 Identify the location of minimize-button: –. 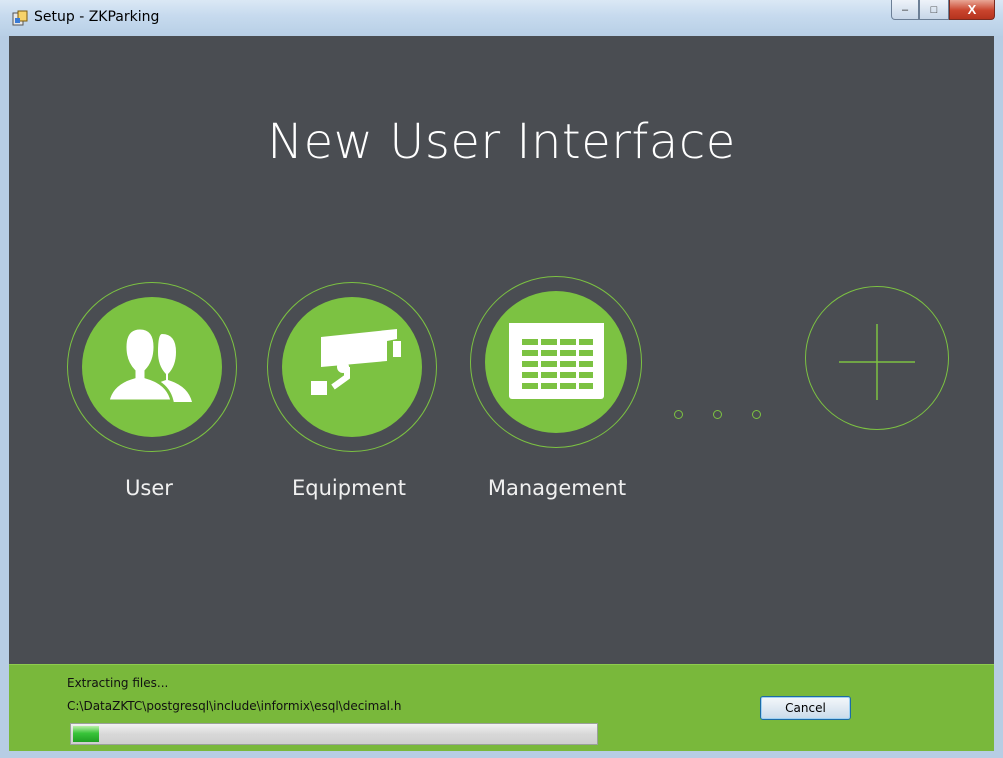
(905, 10).